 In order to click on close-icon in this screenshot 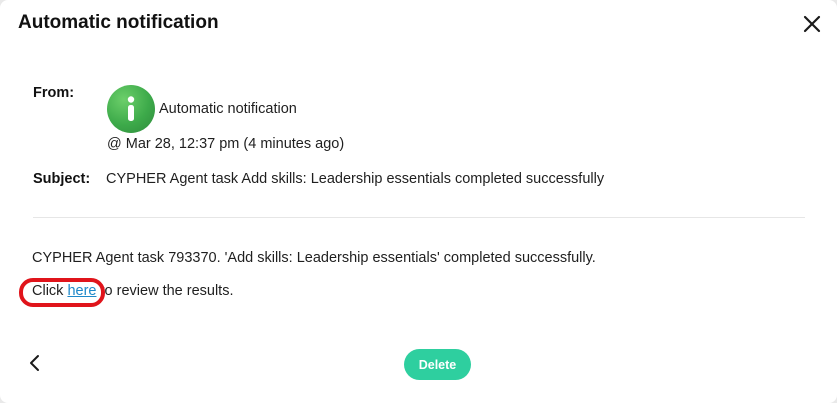, I will do `click(812, 24)`.